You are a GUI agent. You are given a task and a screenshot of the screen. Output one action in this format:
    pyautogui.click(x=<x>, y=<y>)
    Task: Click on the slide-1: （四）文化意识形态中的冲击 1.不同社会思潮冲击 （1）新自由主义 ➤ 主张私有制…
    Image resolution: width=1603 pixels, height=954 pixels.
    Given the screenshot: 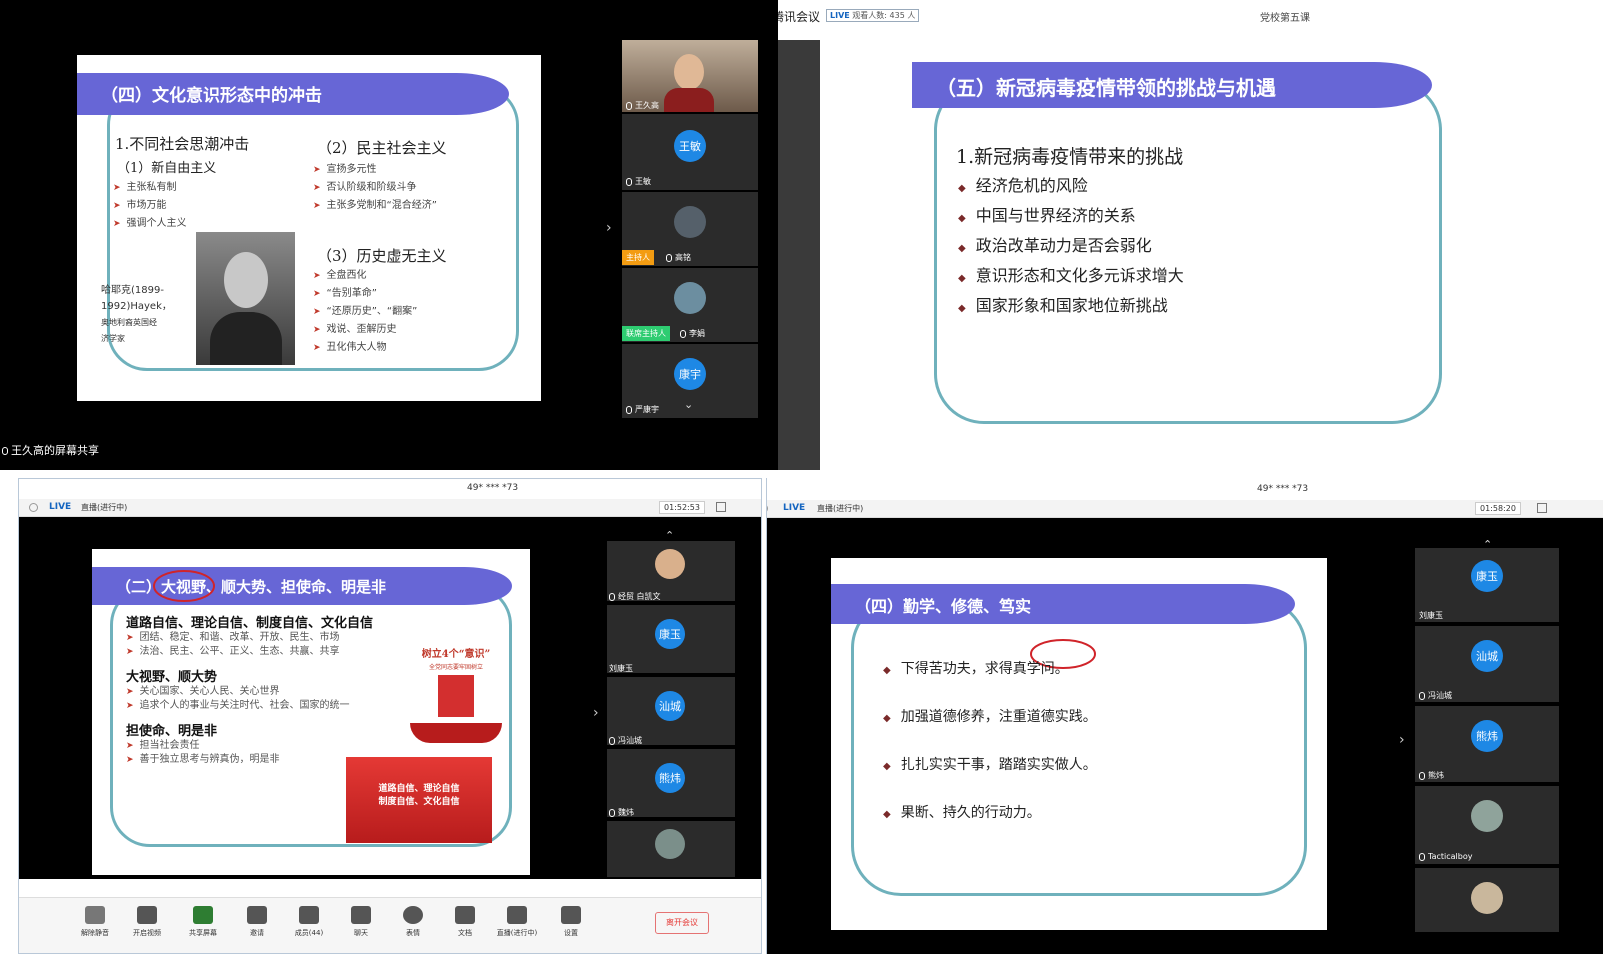 What is the action you would take?
    pyautogui.click(x=309, y=228)
    